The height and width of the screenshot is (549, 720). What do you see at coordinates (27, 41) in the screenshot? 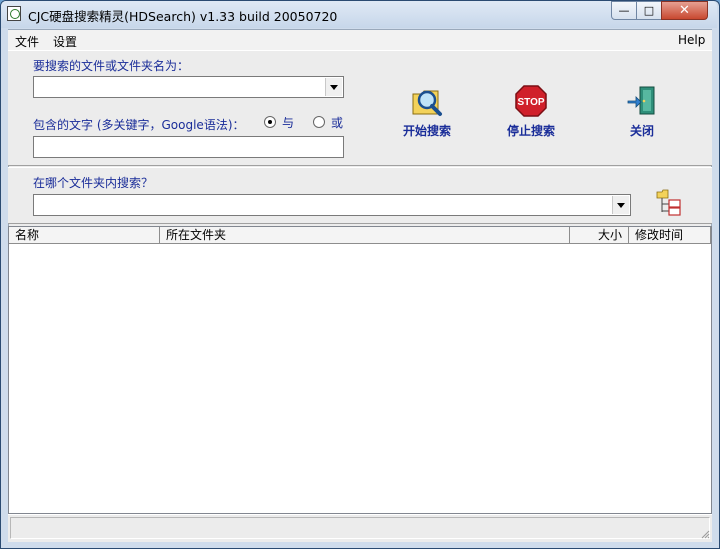
I see `menu-file: 文件` at bounding box center [27, 41].